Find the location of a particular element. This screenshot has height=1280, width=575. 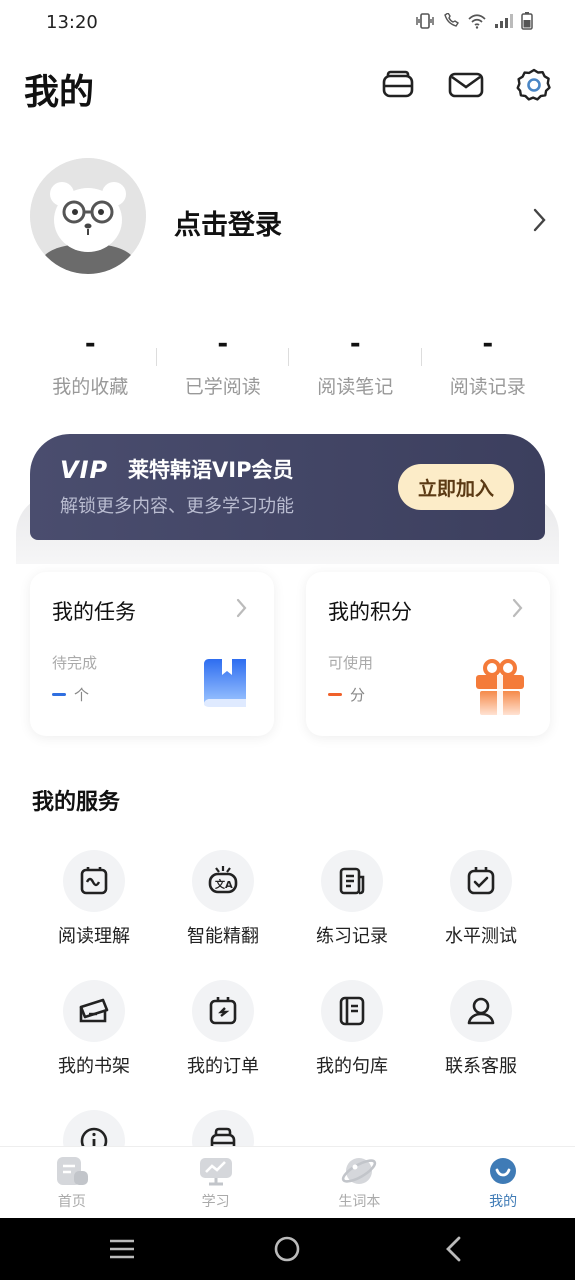

call-wifi-icon is located at coordinates (451, 20).